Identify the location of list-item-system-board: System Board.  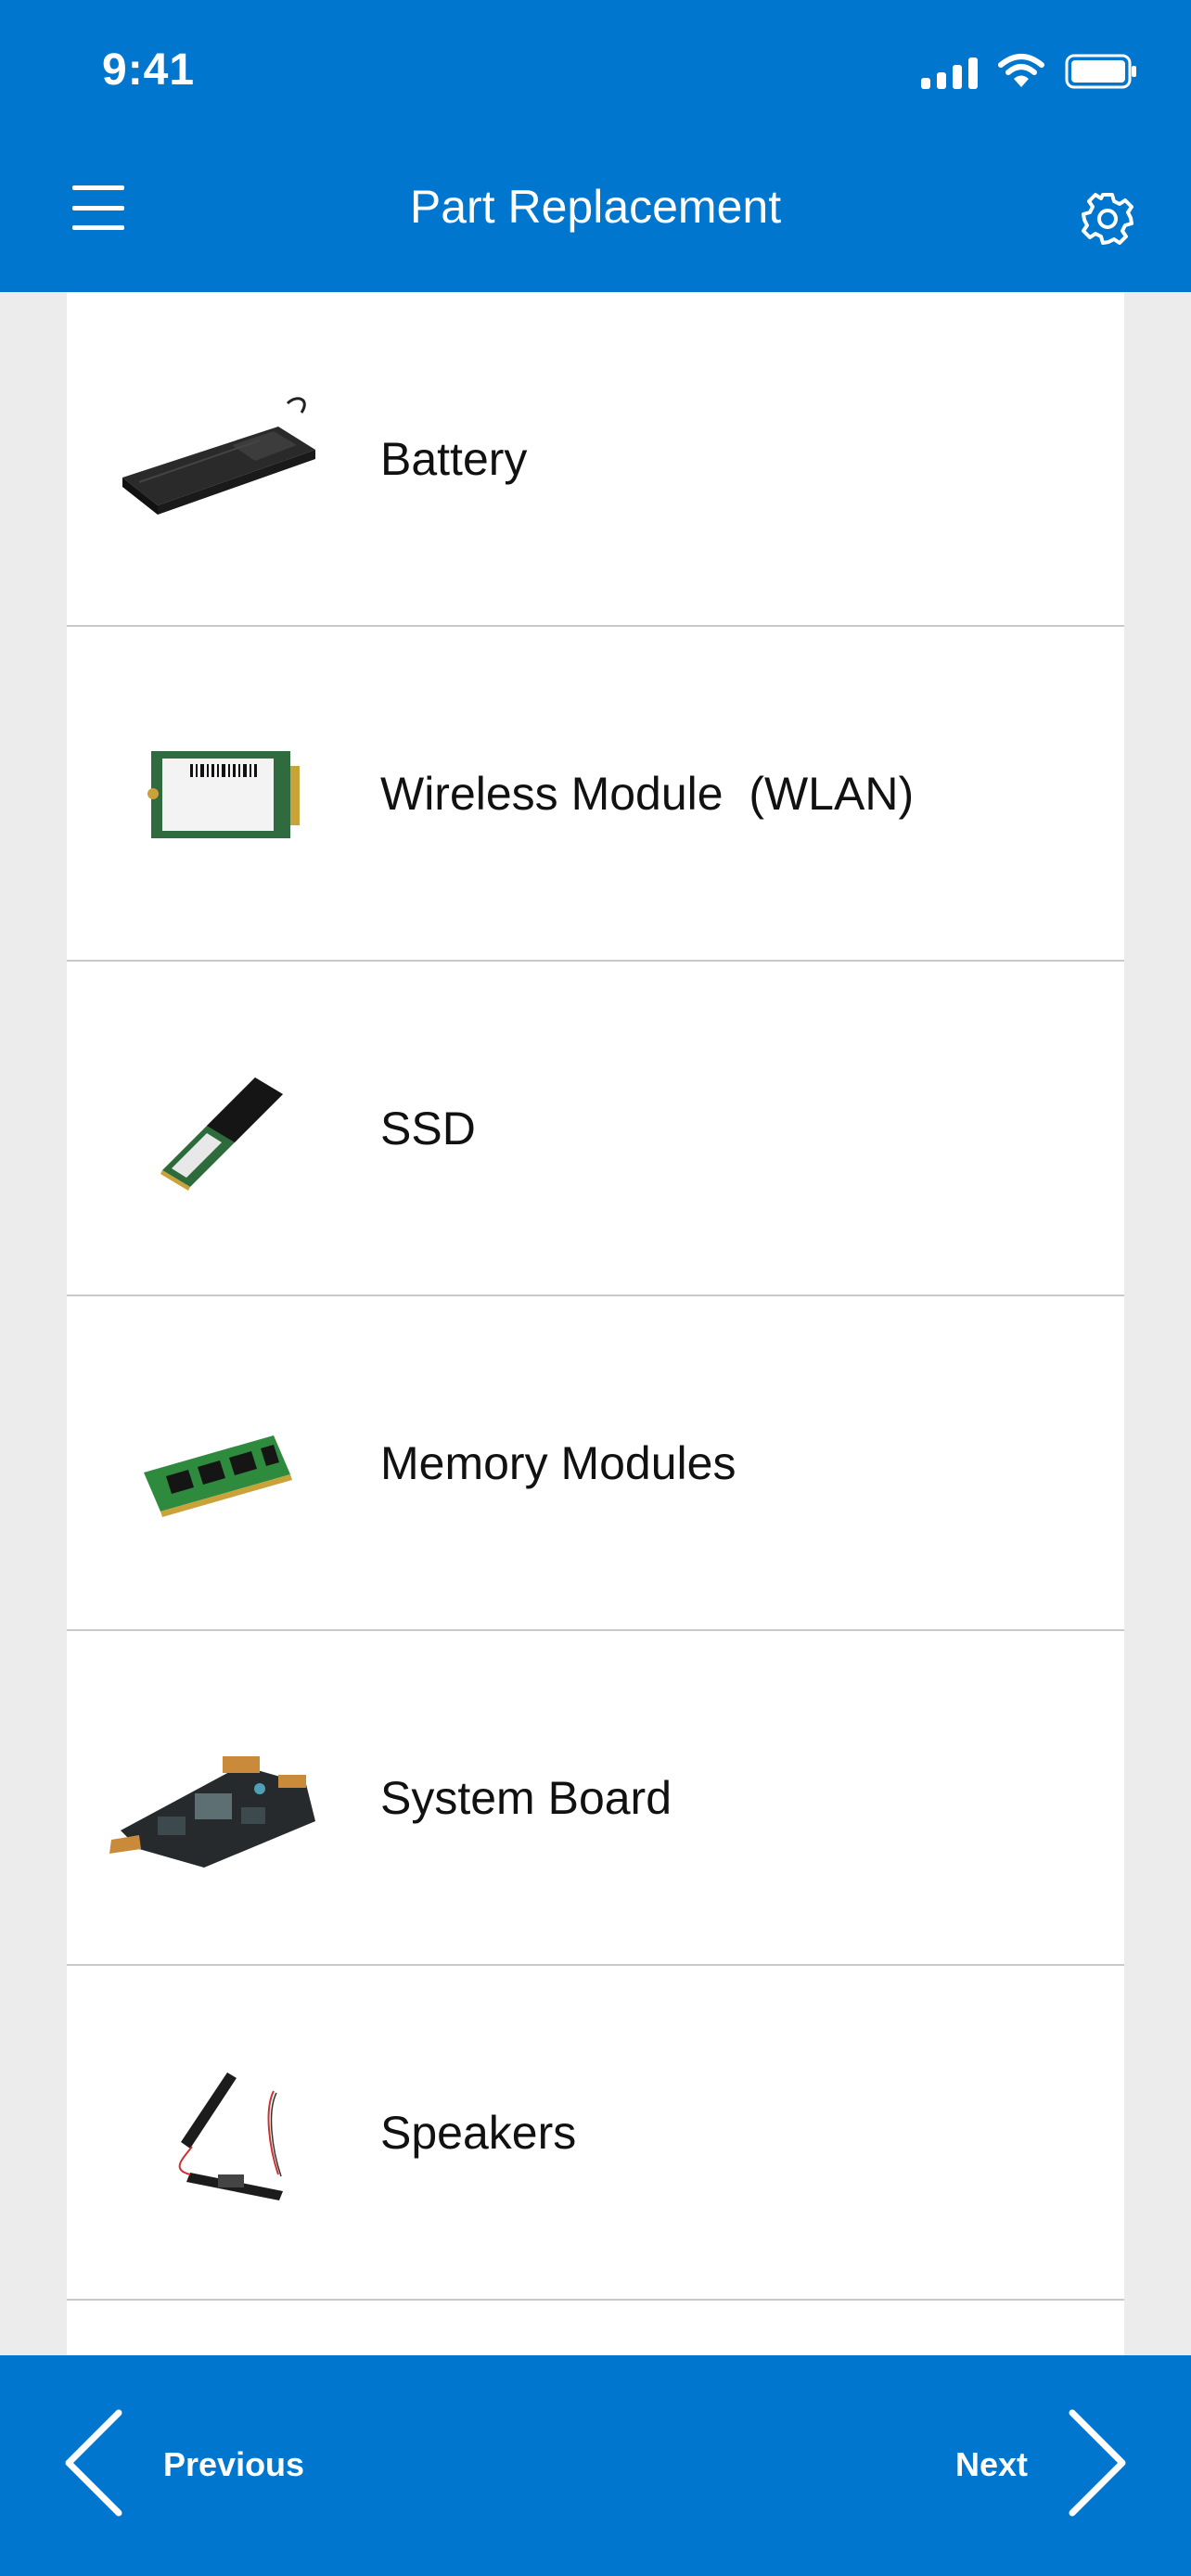
(595, 1799).